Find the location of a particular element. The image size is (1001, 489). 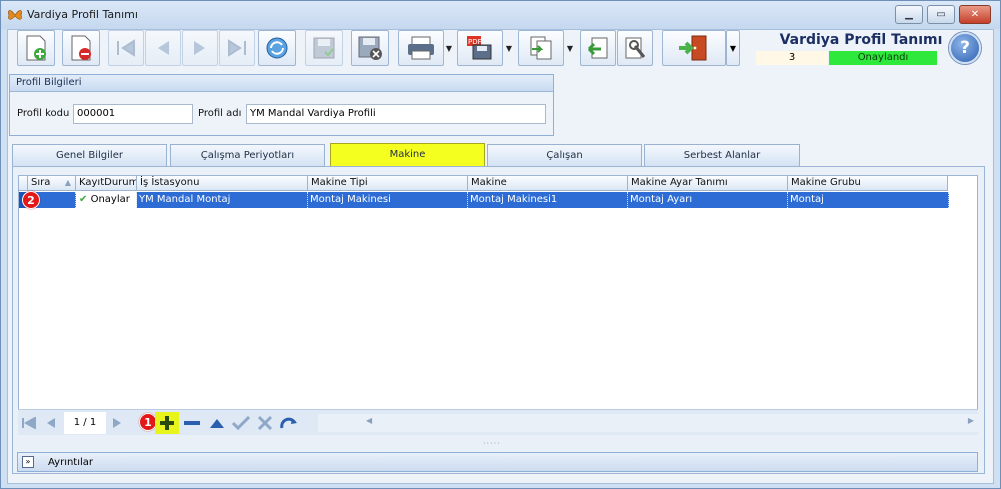

column-header-makine-tipi: Makine Tipi is located at coordinates (388, 183).